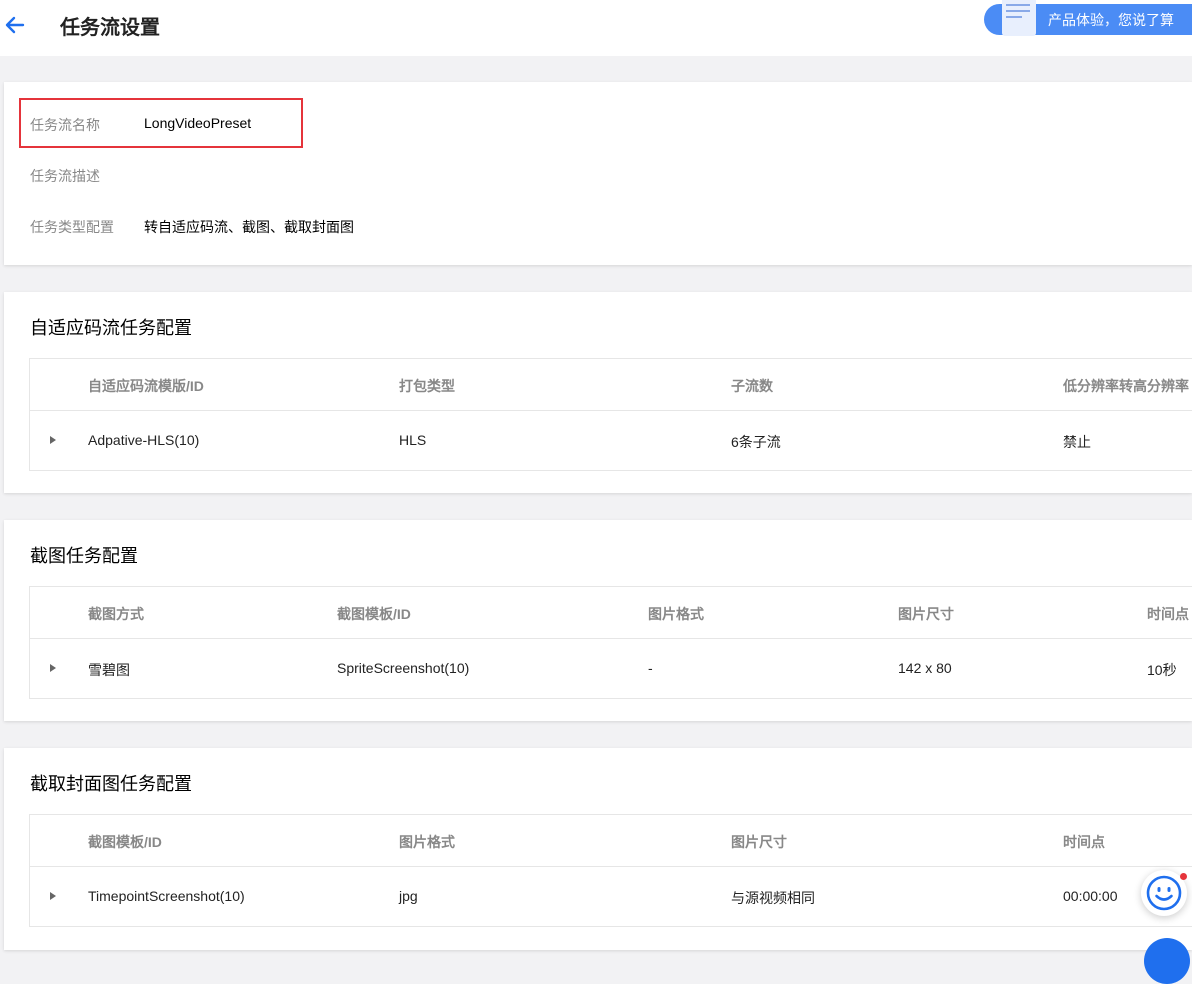 The width and height of the screenshot is (1192, 984). Describe the element at coordinates (650, 668) in the screenshot. I see `table-cell: -` at that location.